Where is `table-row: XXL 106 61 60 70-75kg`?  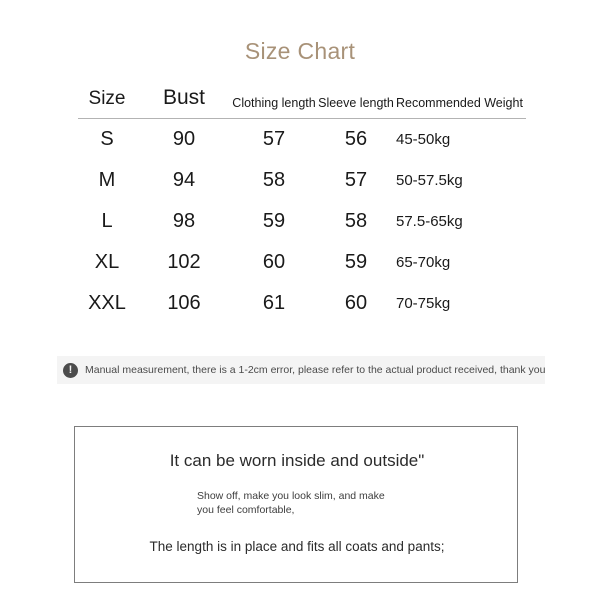 table-row: XXL 106 61 60 70-75kg is located at coordinates (302, 303).